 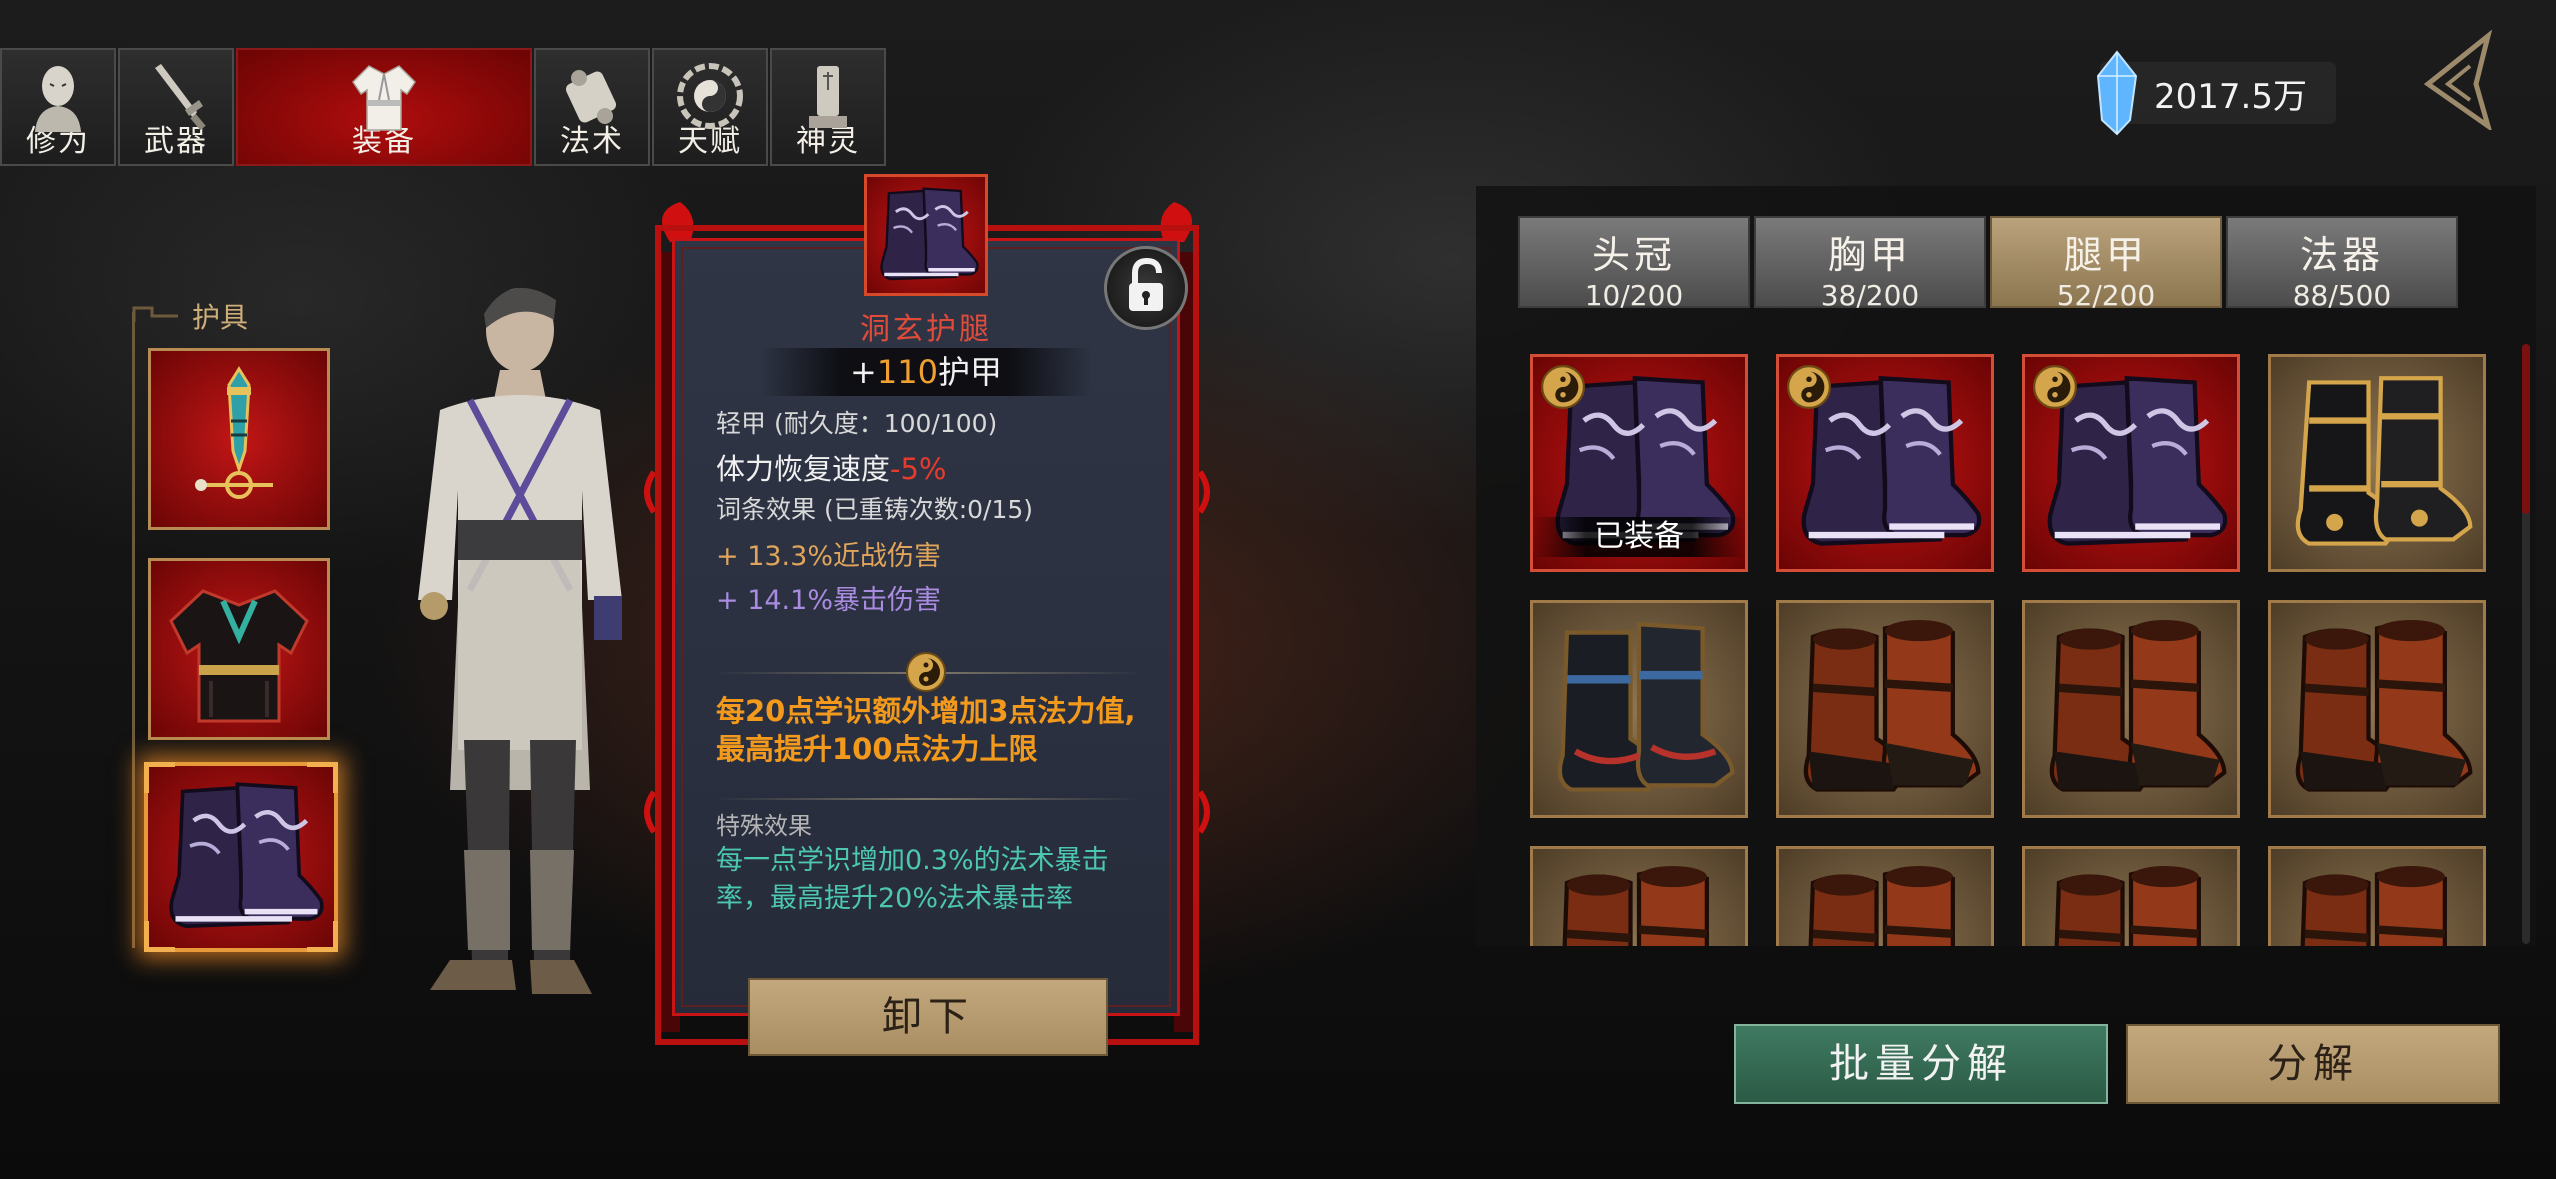 I want to click on special-effect-title: 特殊效果, so click(x=764, y=826).